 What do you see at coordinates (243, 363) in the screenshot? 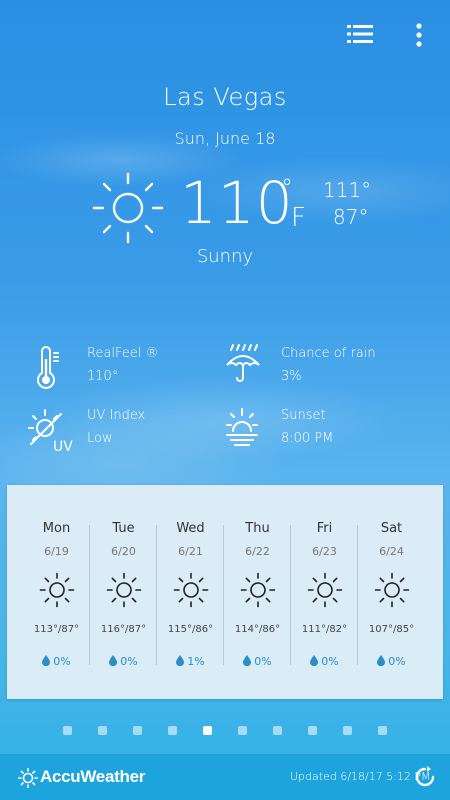
I see `umbrella-rain-icon` at bounding box center [243, 363].